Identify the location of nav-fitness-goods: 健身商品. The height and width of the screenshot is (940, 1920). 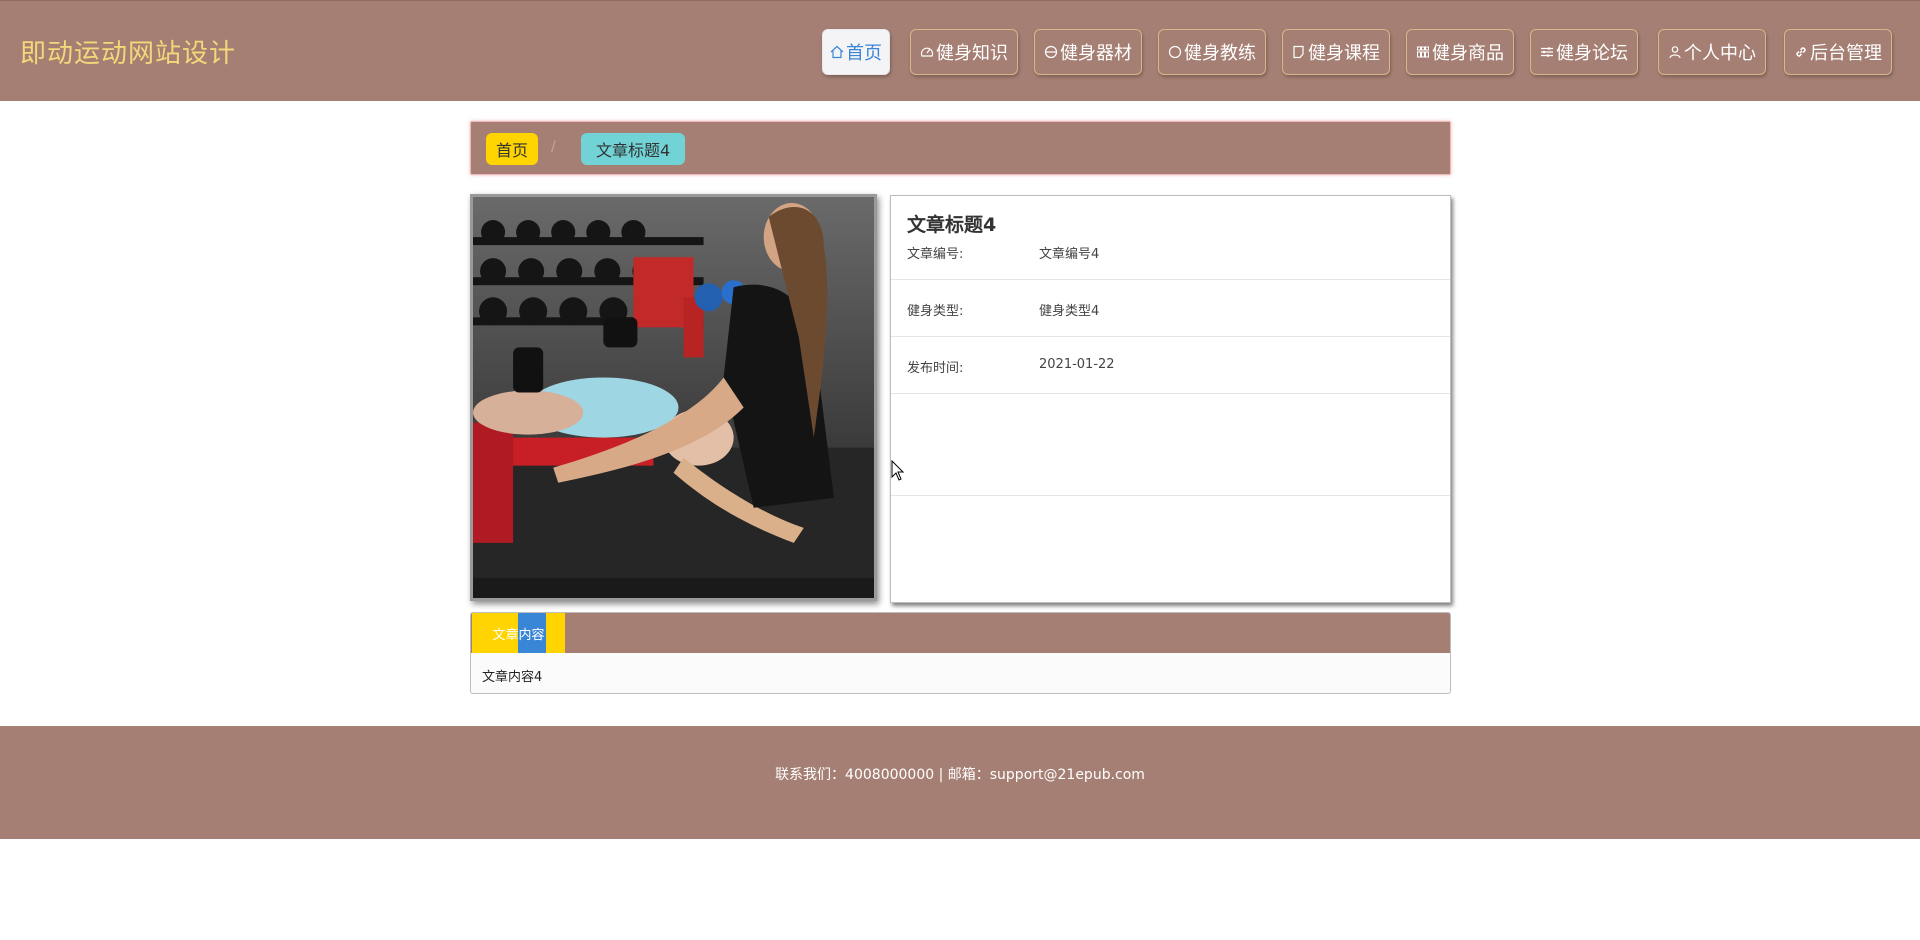
(1460, 52).